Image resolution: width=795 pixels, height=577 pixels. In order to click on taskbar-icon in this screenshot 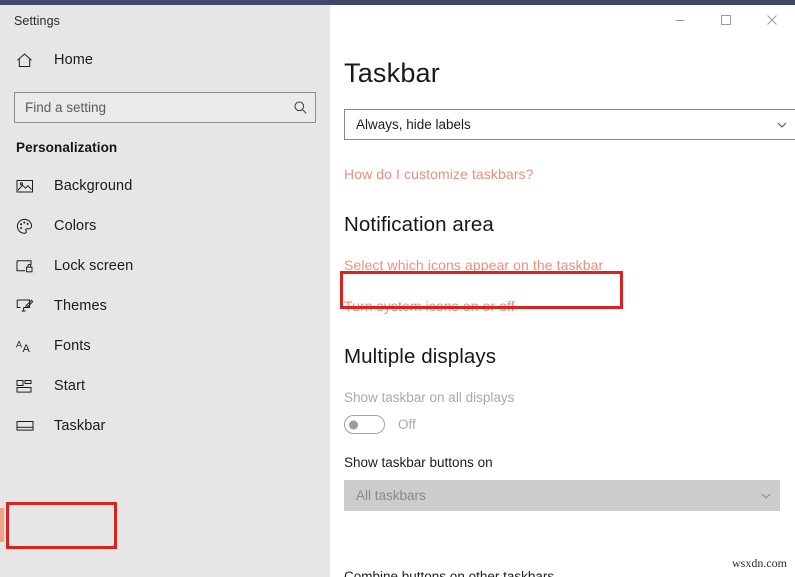, I will do `click(29, 426)`.